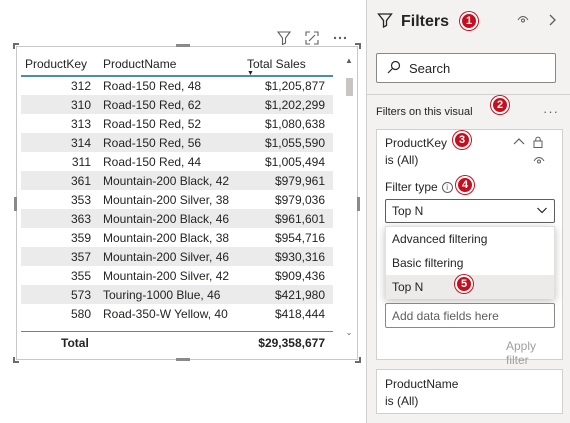 The image size is (570, 423). I want to click on scroll-thumb, so click(349, 87).